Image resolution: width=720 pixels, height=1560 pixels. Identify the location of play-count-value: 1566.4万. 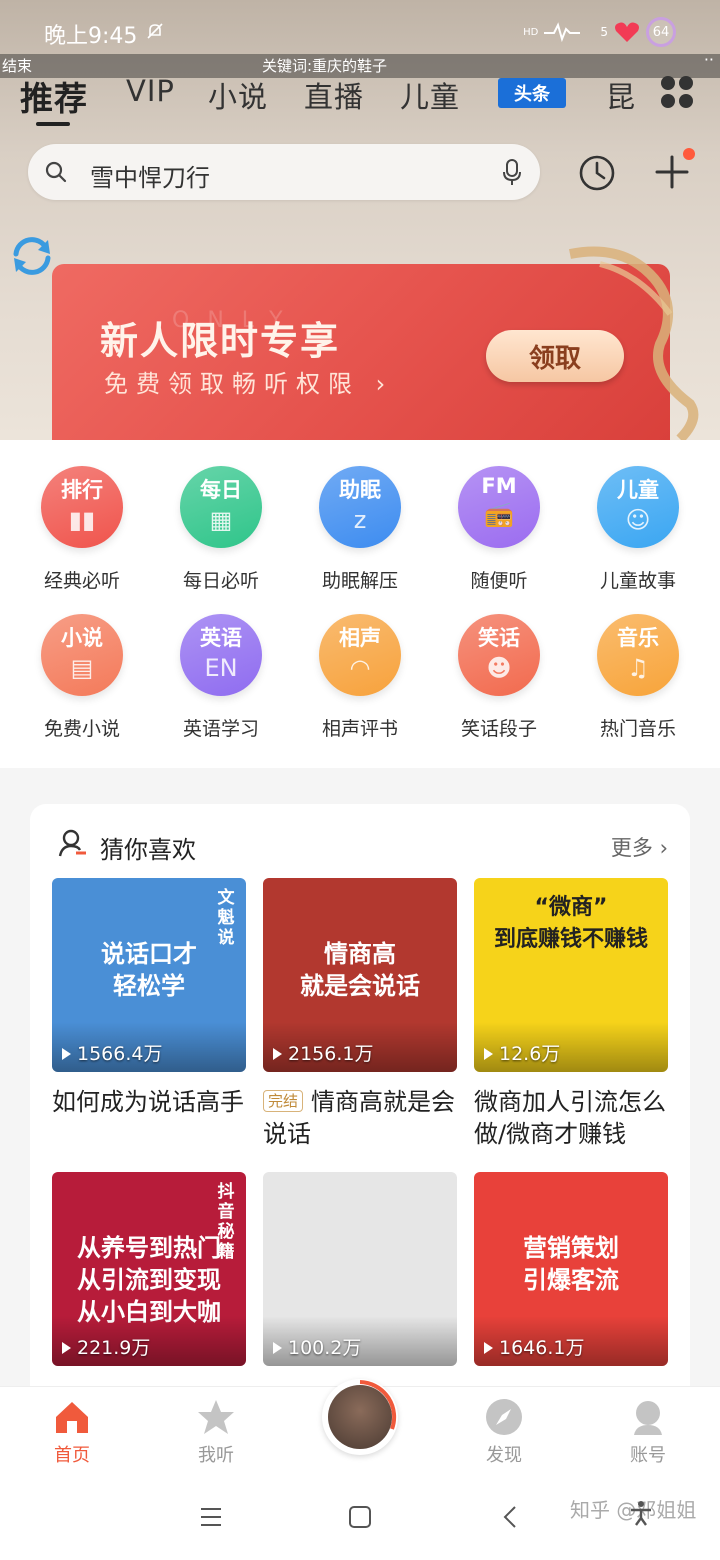
(120, 1054).